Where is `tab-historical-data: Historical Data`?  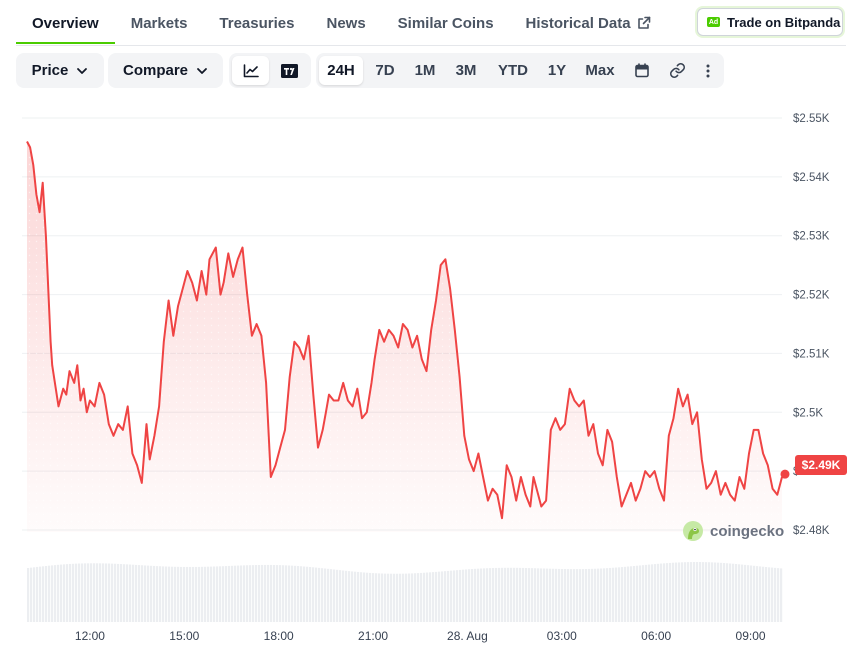
tab-historical-data: Historical Data is located at coordinates (588, 23).